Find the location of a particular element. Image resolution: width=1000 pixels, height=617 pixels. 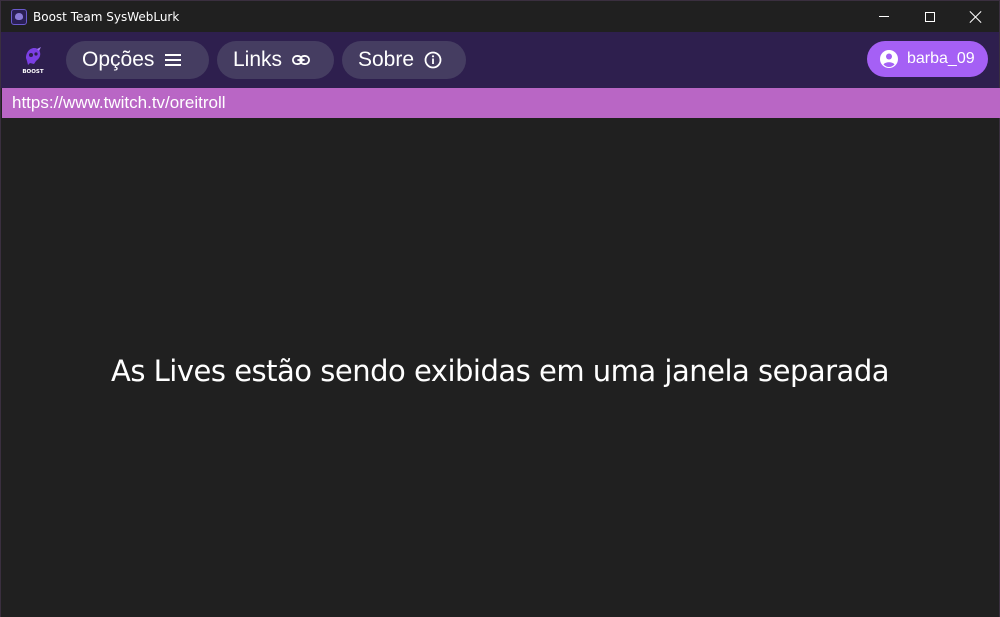

links-menu-button: Links is located at coordinates (275, 60).